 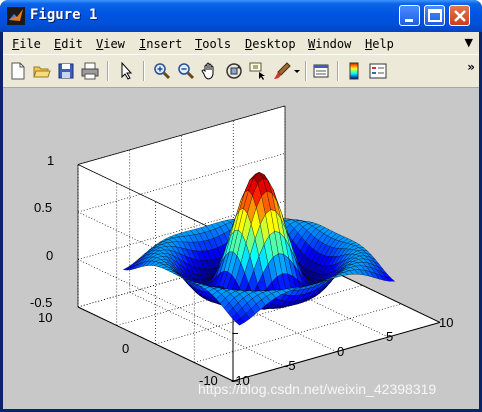 What do you see at coordinates (126, 348) in the screenshot?
I see `y-tick-0: 0` at bounding box center [126, 348].